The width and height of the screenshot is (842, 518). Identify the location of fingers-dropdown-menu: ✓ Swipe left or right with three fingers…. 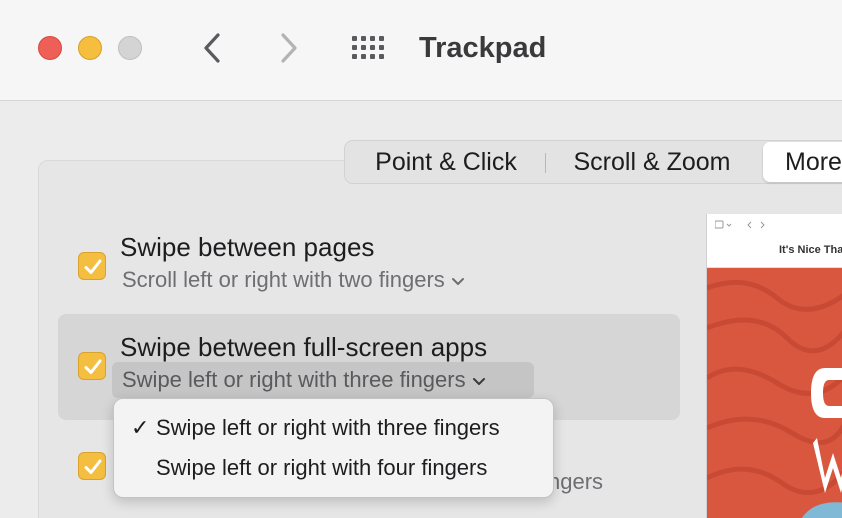
(333, 448).